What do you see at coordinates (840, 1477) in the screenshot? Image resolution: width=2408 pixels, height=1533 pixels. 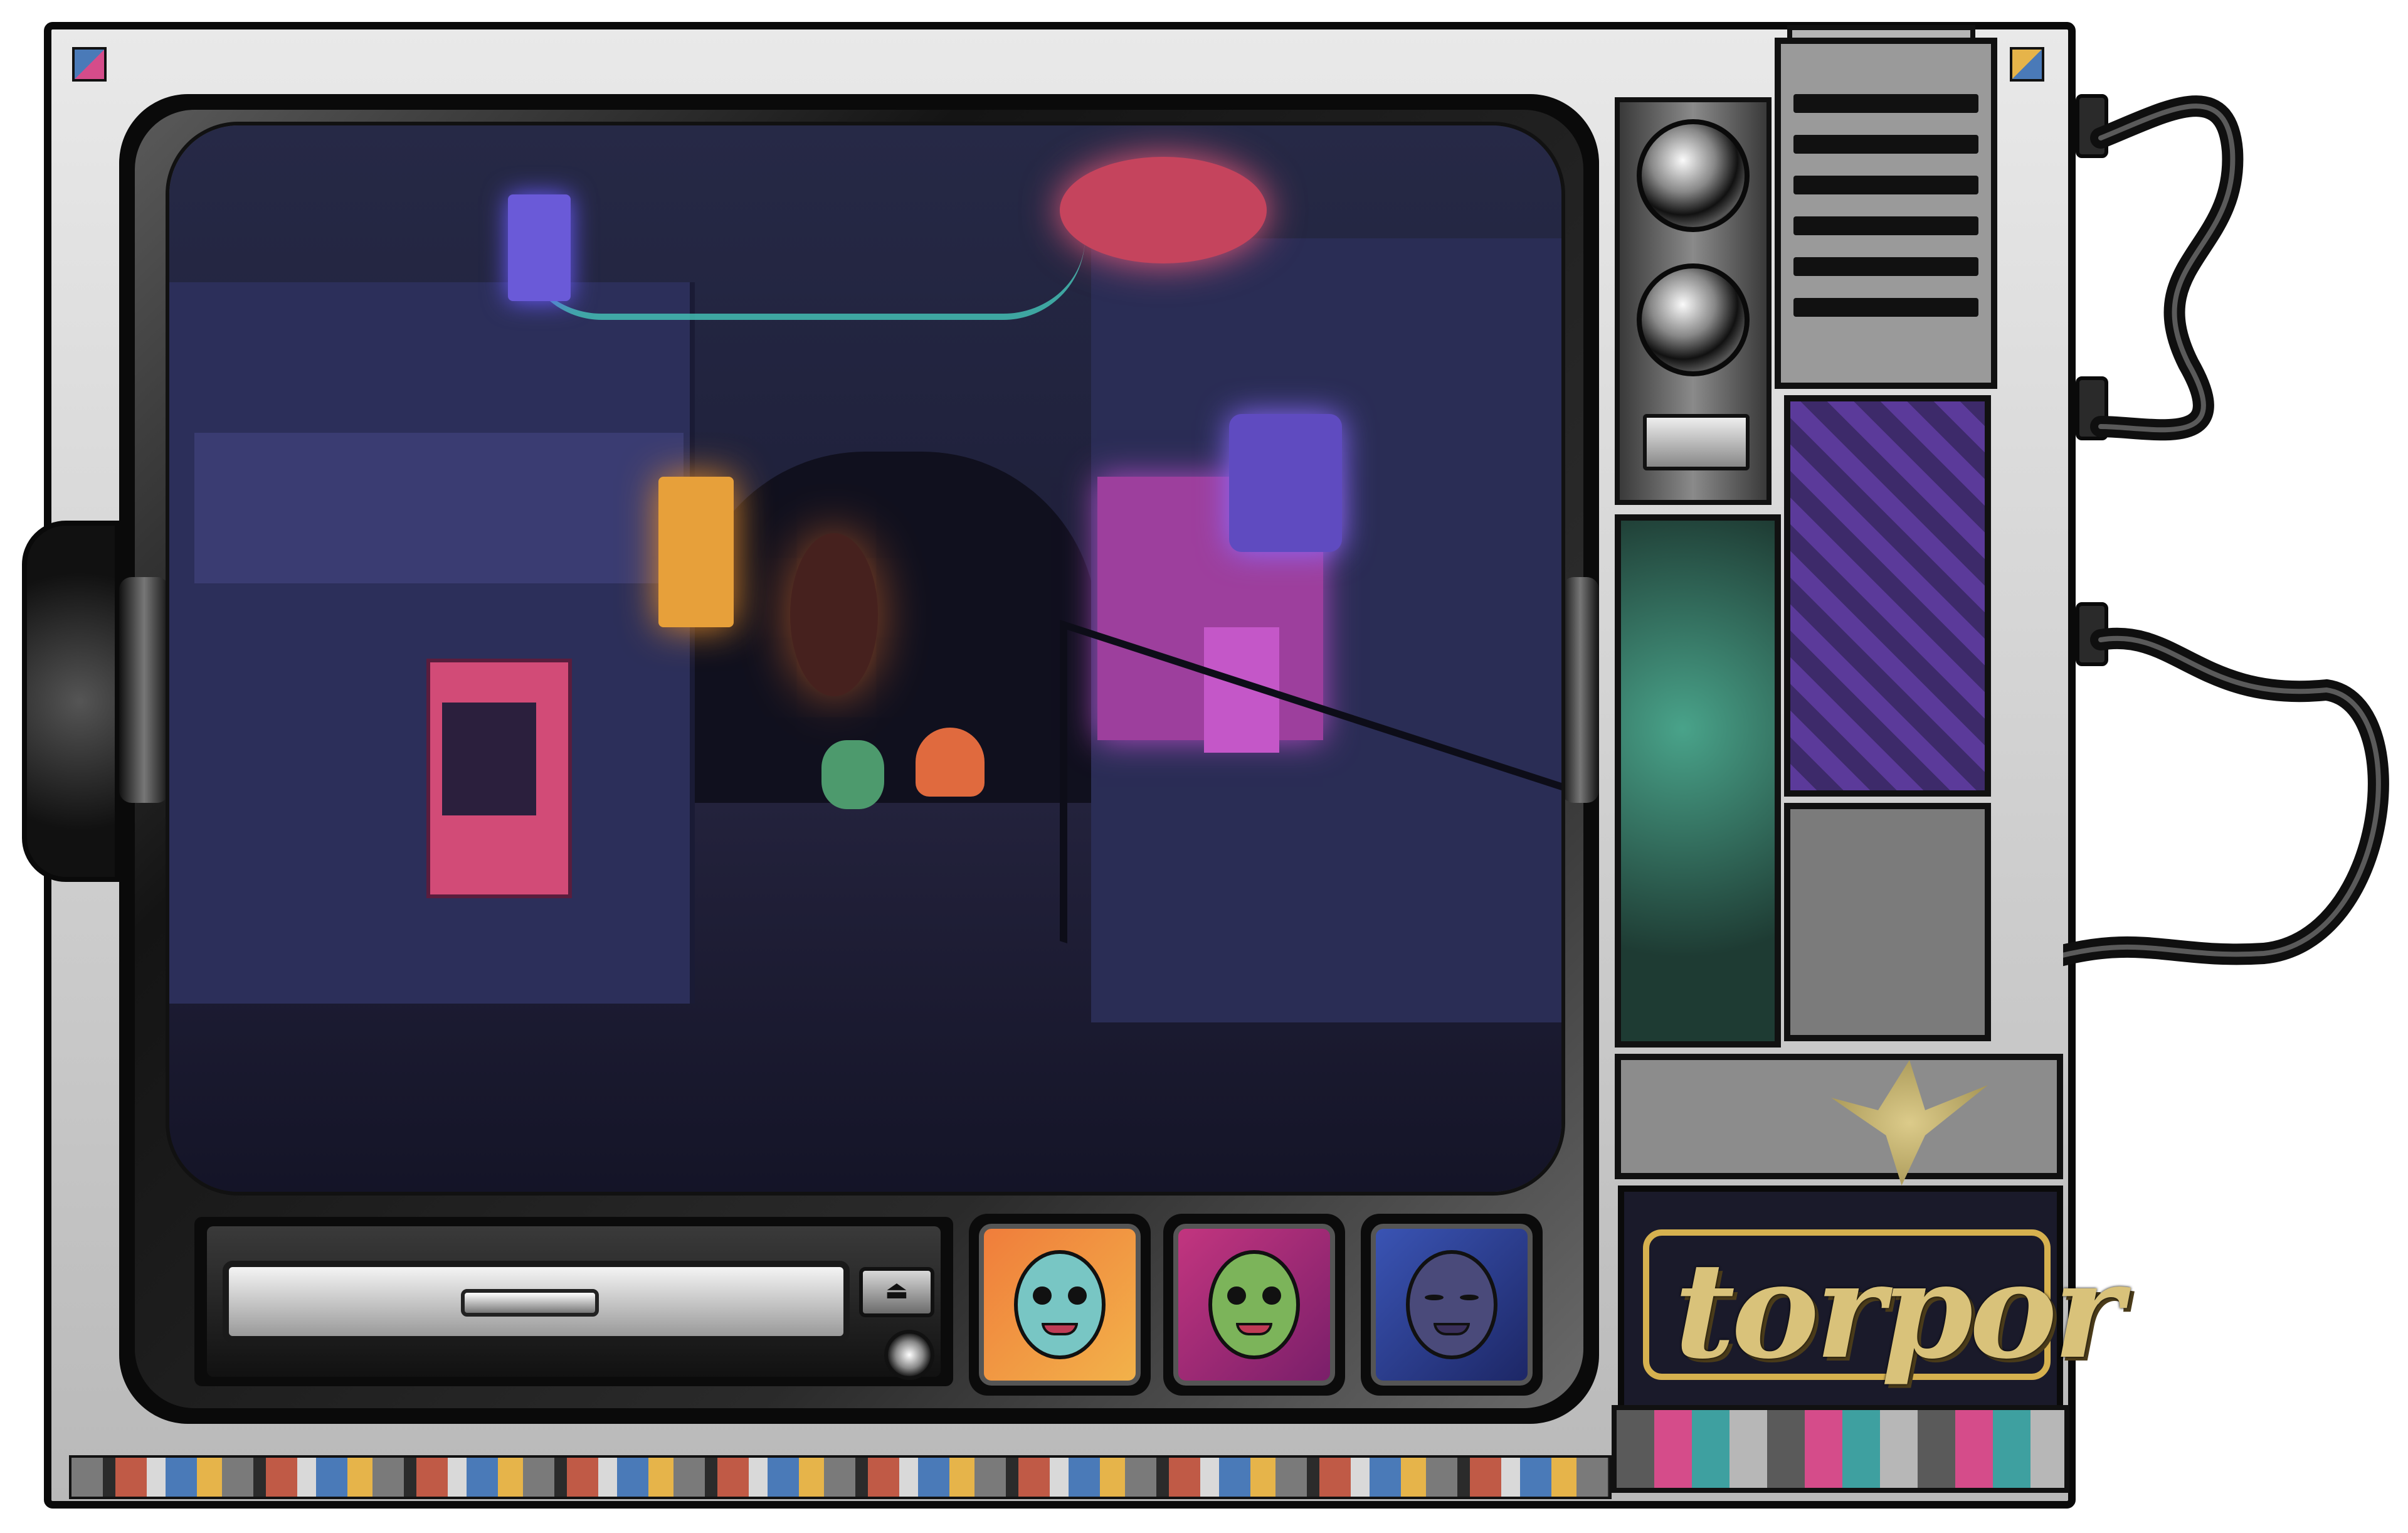 I see `sticker-strip-bottom` at bounding box center [840, 1477].